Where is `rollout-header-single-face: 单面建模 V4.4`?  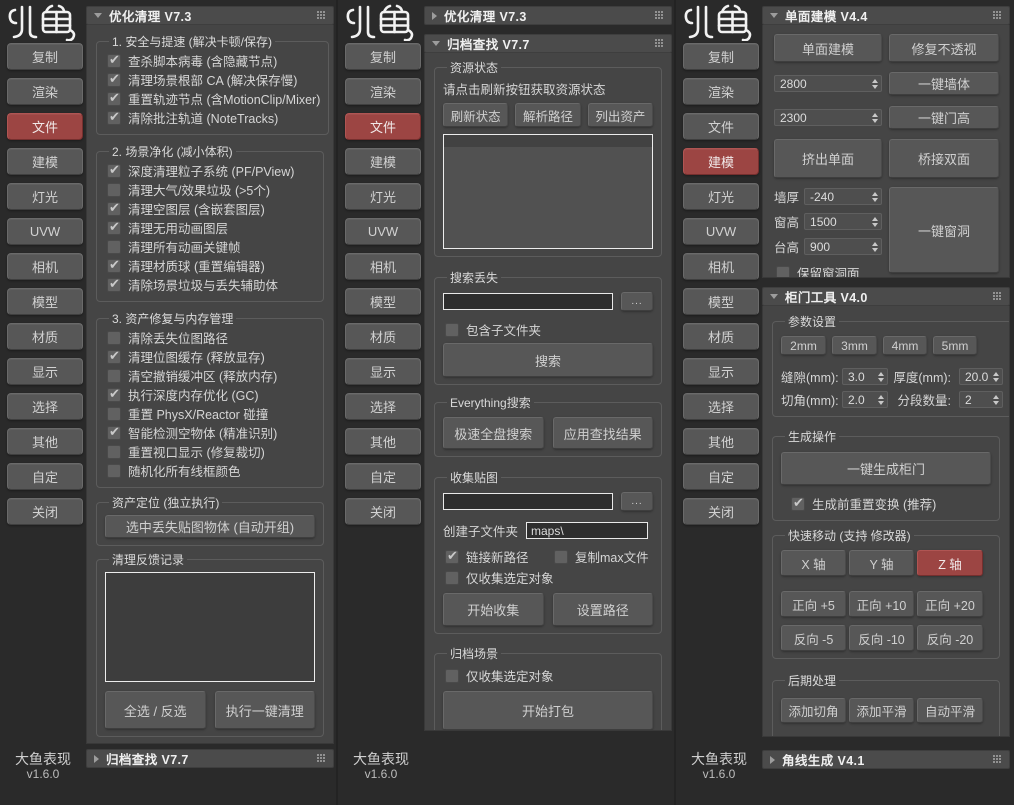 rollout-header-single-face: 单面建模 V4.4 is located at coordinates (886, 15).